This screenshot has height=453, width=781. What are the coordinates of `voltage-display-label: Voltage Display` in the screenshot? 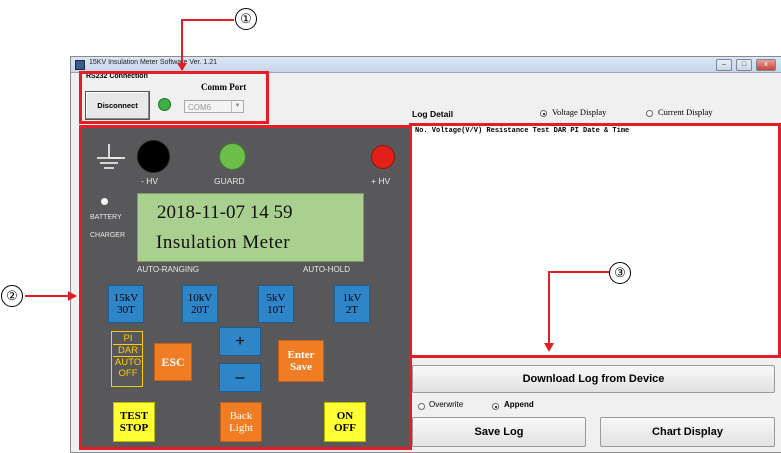 It's located at (579, 112).